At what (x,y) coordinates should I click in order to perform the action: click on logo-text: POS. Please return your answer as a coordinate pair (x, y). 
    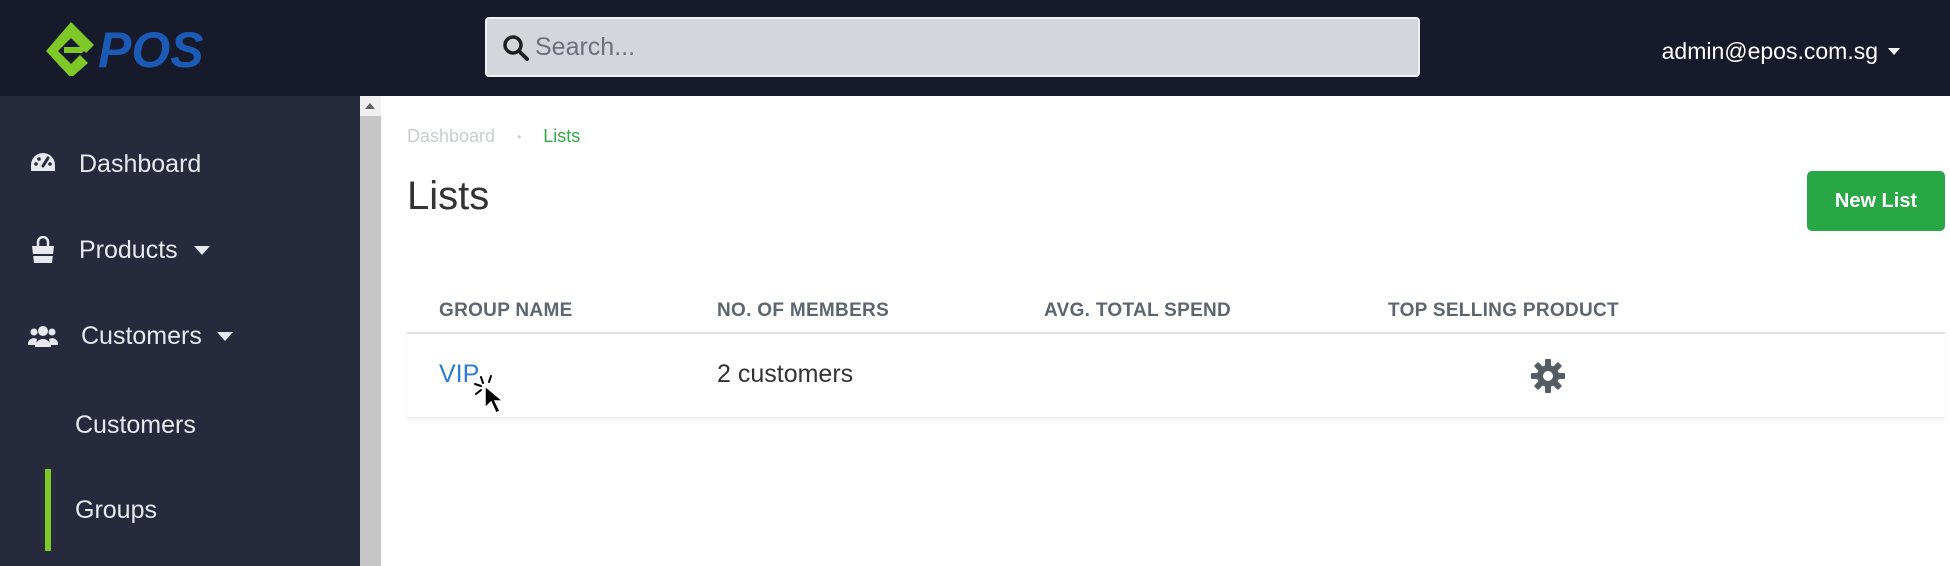
    Looking at the image, I should click on (151, 49).